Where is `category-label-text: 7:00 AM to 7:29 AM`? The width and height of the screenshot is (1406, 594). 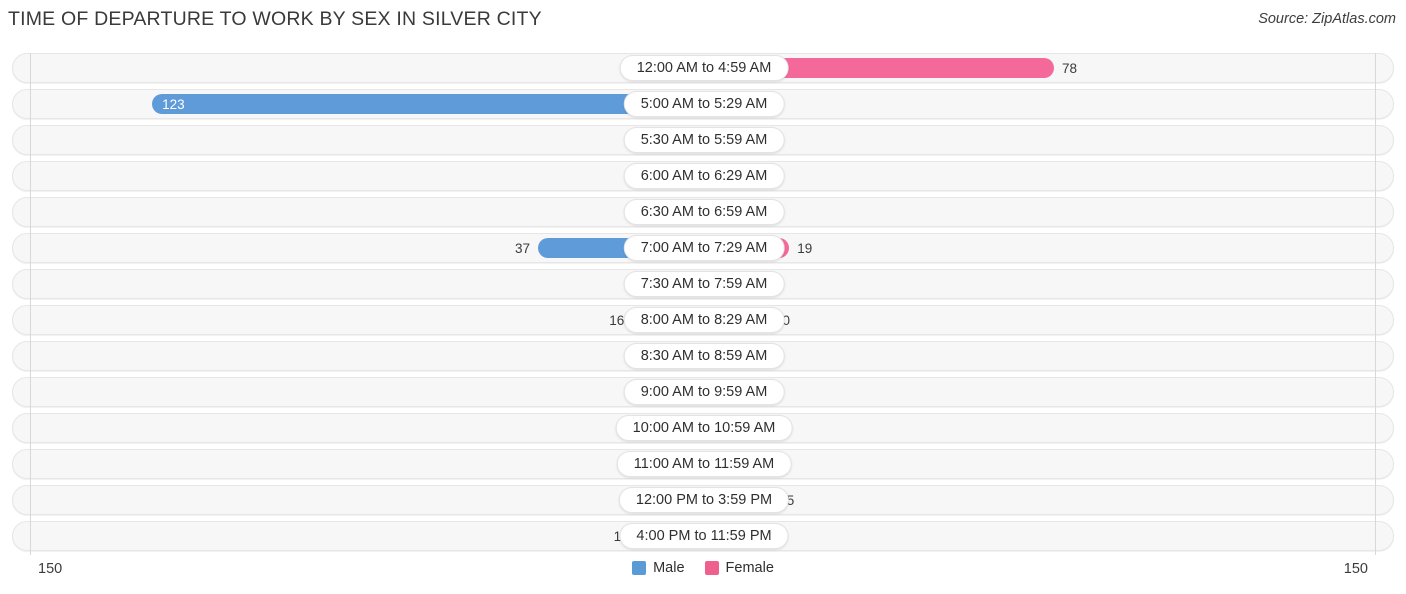 category-label-text: 7:00 AM to 7:29 AM is located at coordinates (704, 247).